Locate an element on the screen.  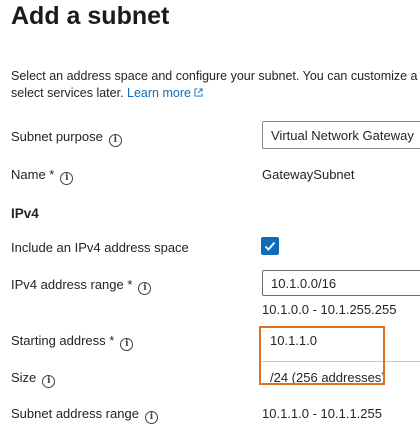
name-label-text: Name * is located at coordinates (33, 174).